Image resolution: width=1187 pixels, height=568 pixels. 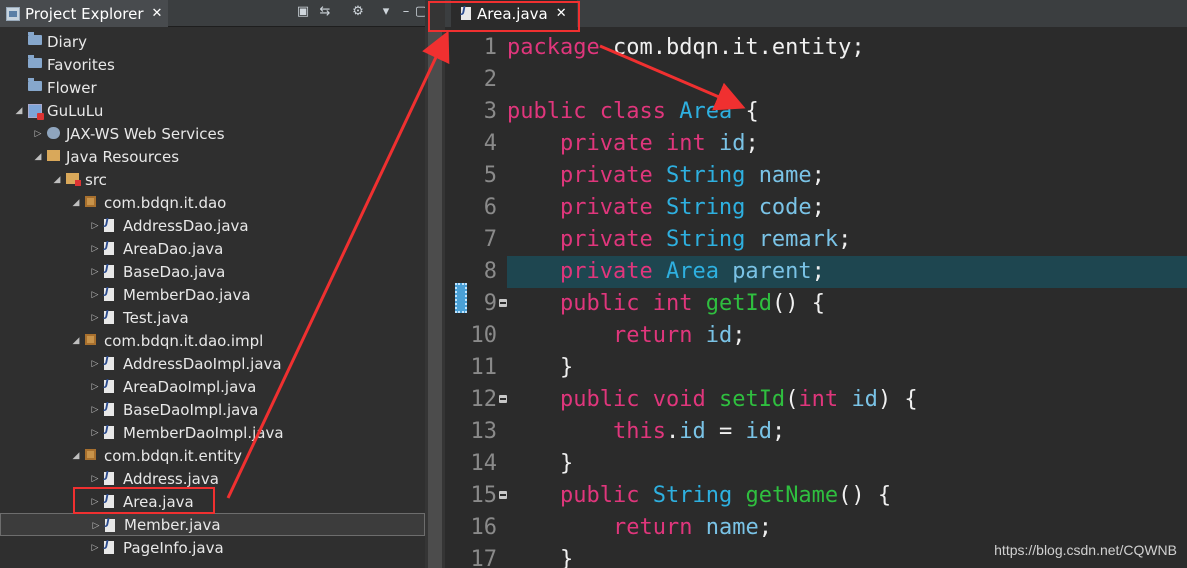 I want to click on tree-item: ◢ com.bdqn.it.entity, so click(x=212, y=455).